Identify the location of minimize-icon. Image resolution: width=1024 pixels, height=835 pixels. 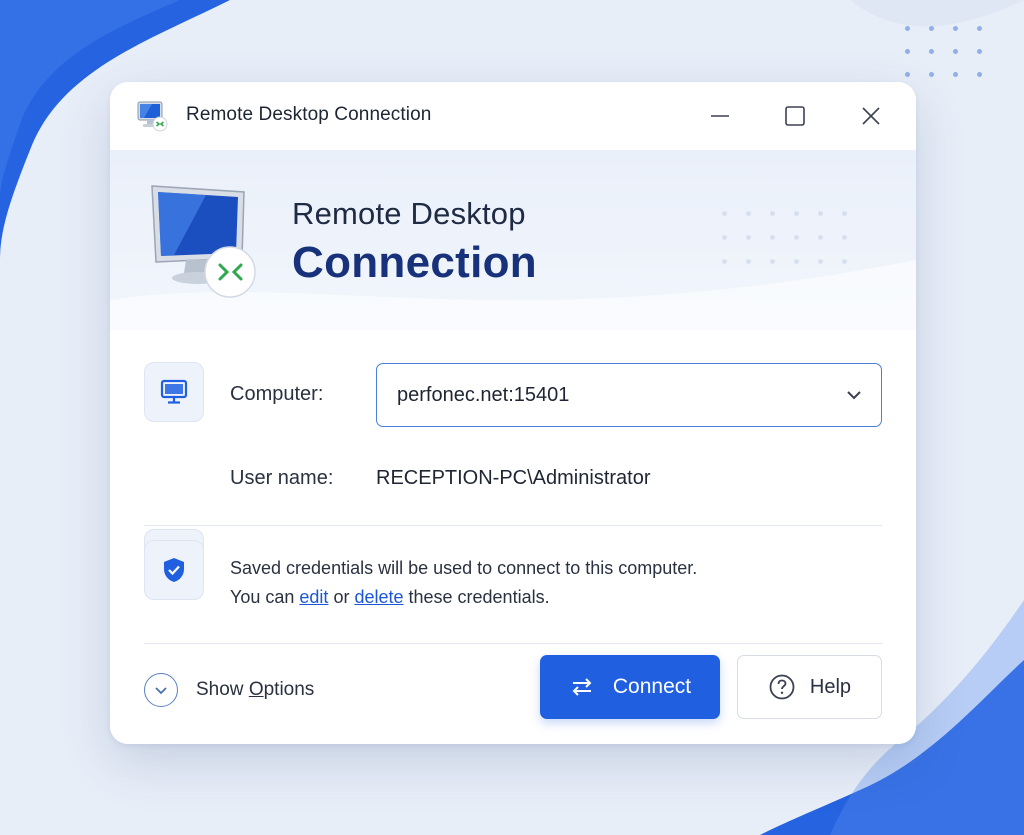
(720, 116).